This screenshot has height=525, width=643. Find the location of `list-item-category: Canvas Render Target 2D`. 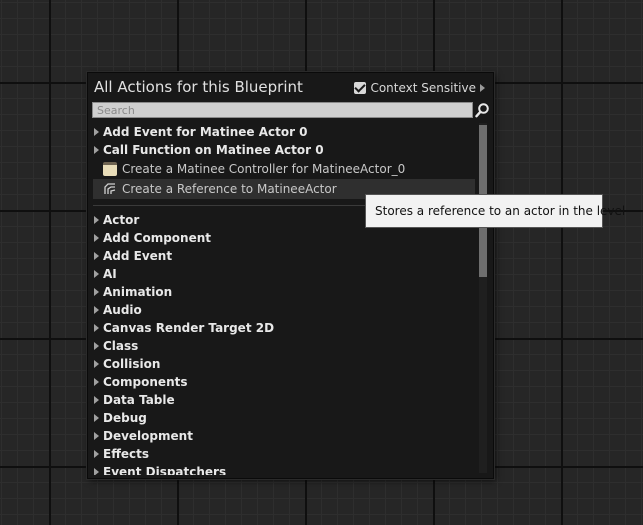

list-item-category: Canvas Render Target 2D is located at coordinates (284, 328).